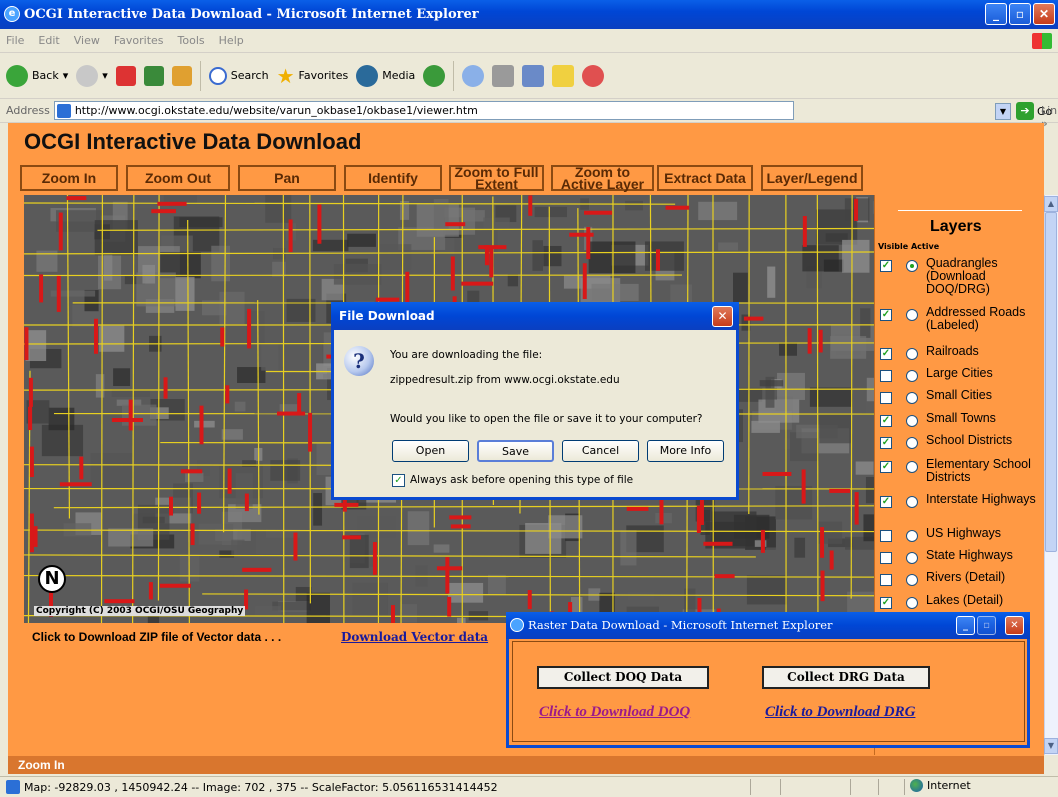 The width and height of the screenshot is (1058, 797). I want to click on layer-legend-tool: Layer/Legend, so click(812, 178).